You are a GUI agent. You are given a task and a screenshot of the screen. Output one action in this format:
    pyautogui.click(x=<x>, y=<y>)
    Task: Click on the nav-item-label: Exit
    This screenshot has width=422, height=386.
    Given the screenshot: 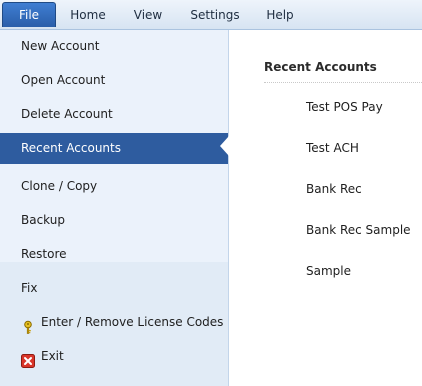 What is the action you would take?
    pyautogui.click(x=52, y=356)
    